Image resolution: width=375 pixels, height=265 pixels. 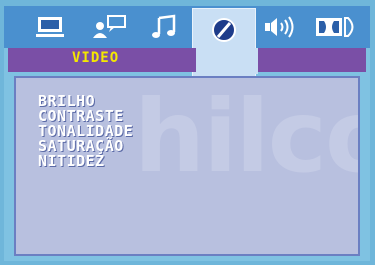 I want to click on dolby-icon, so click(x=335, y=27).